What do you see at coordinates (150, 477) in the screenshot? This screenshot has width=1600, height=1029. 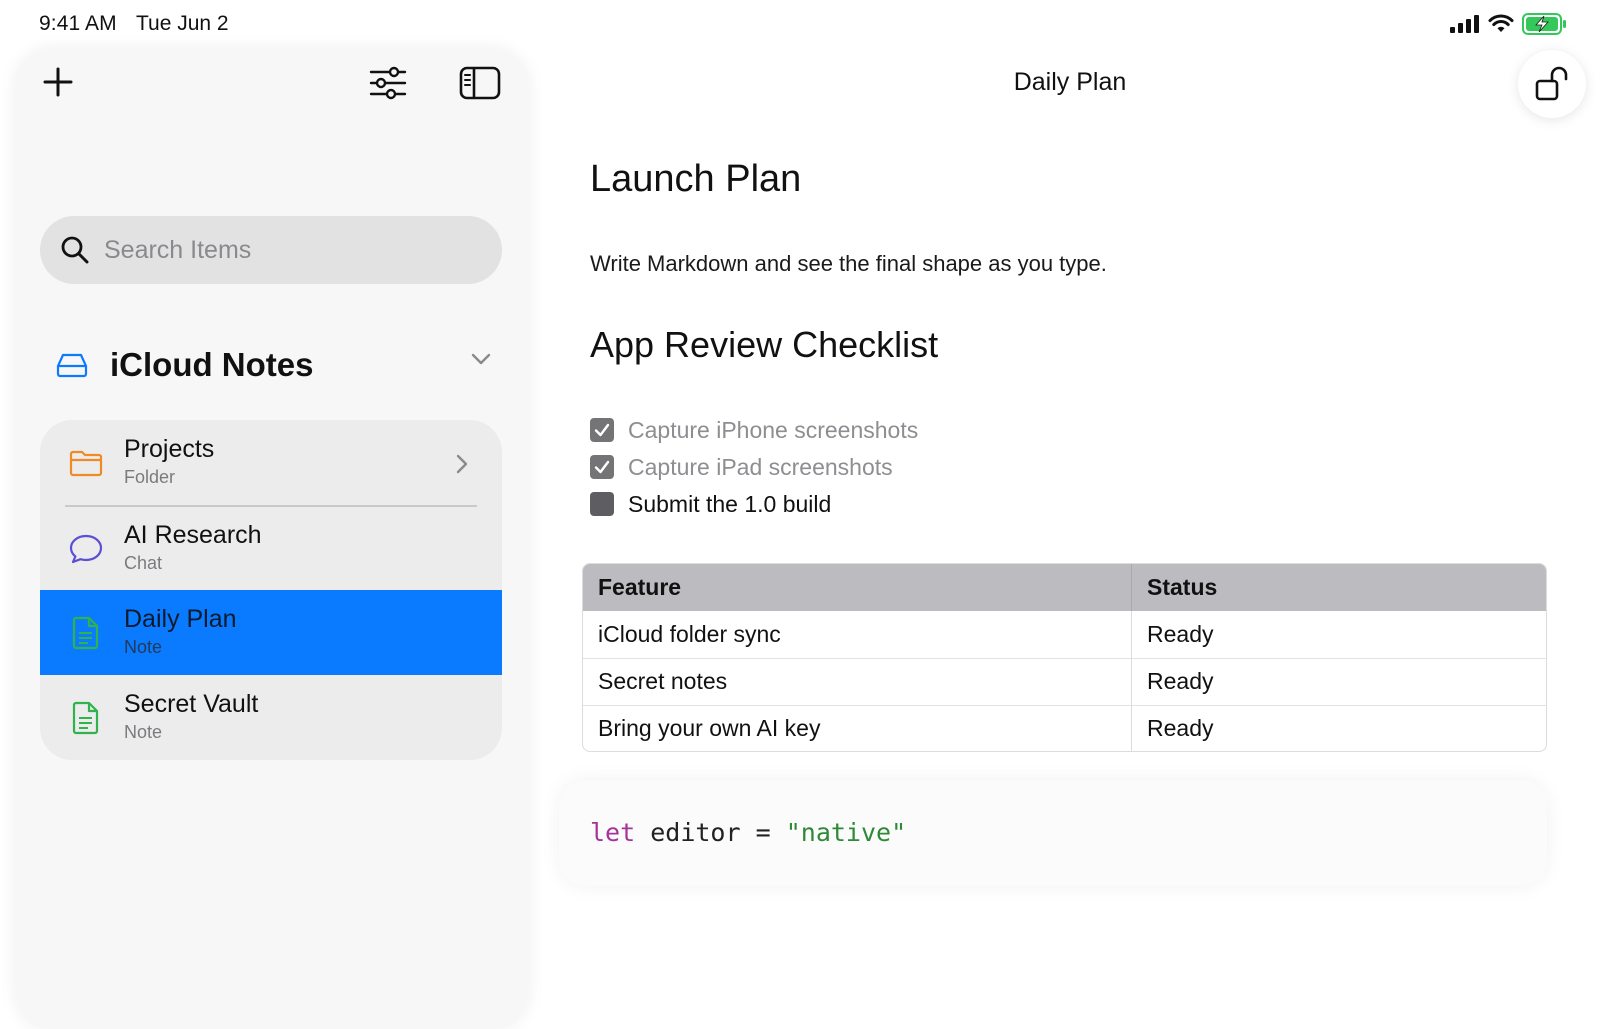 I see `list-item-subtitle: Folder` at bounding box center [150, 477].